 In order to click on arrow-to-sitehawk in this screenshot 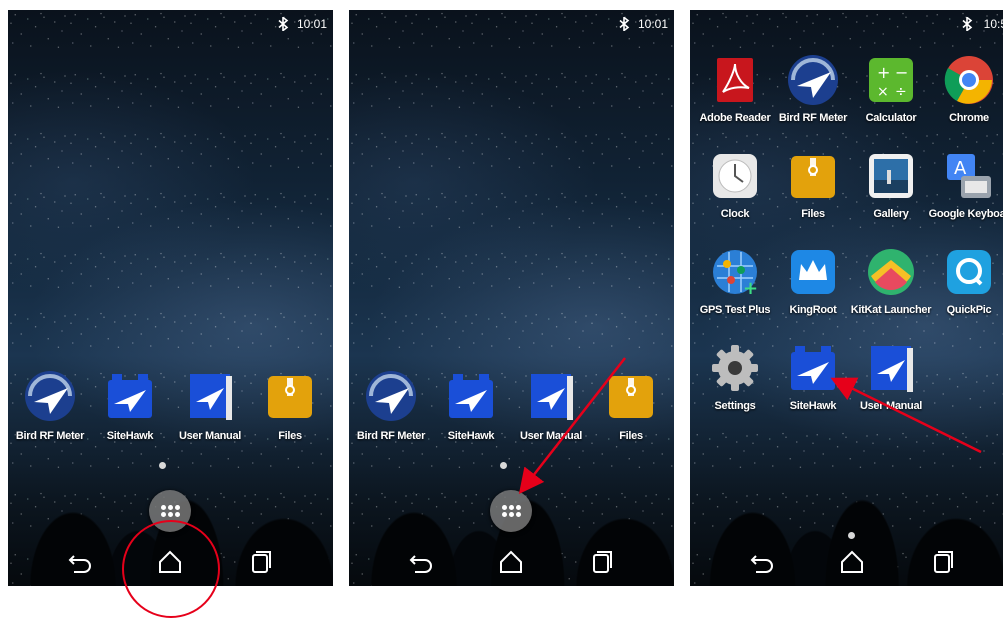, I will do `click(906, 415)`.